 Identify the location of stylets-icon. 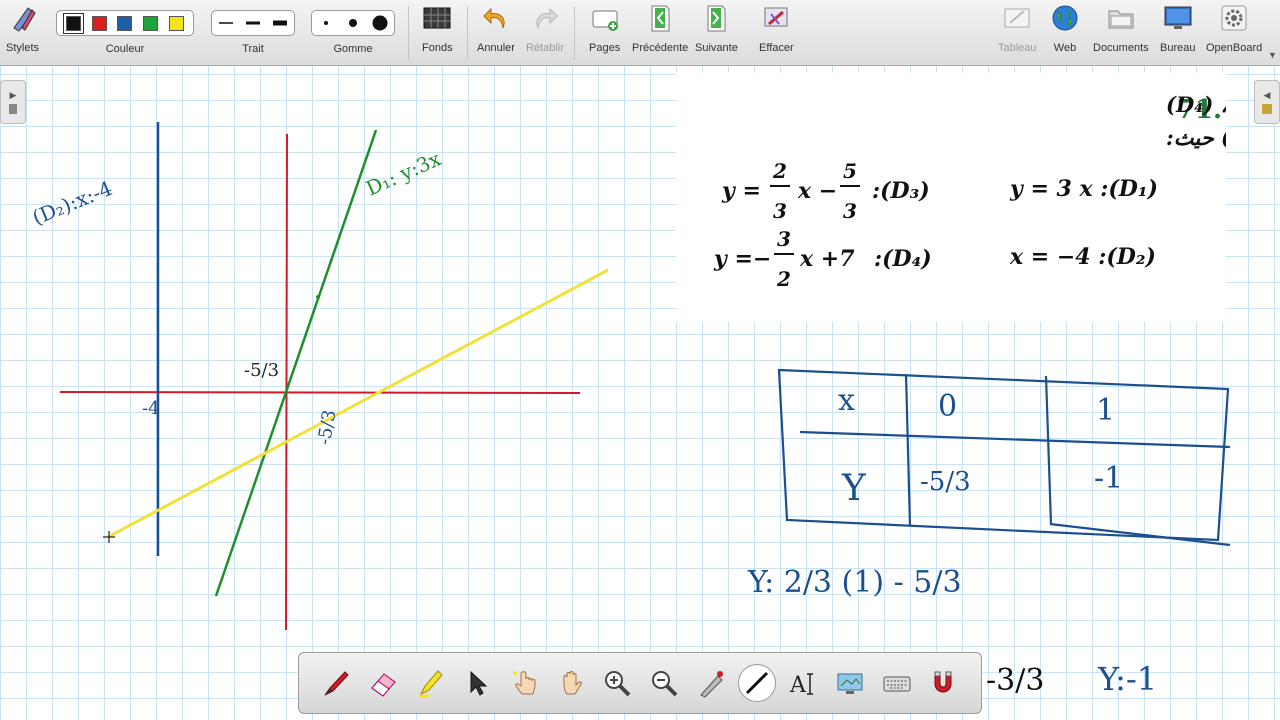
(23, 18).